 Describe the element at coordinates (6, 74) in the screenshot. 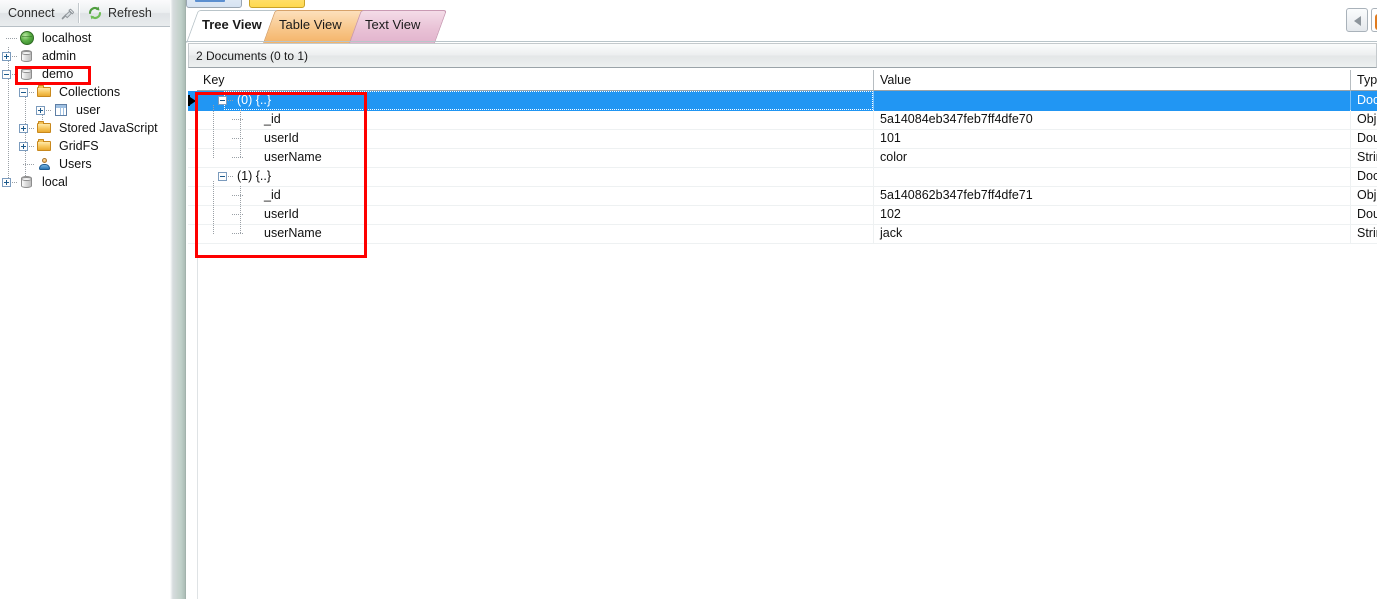

I see `tree-expander-demo` at that location.